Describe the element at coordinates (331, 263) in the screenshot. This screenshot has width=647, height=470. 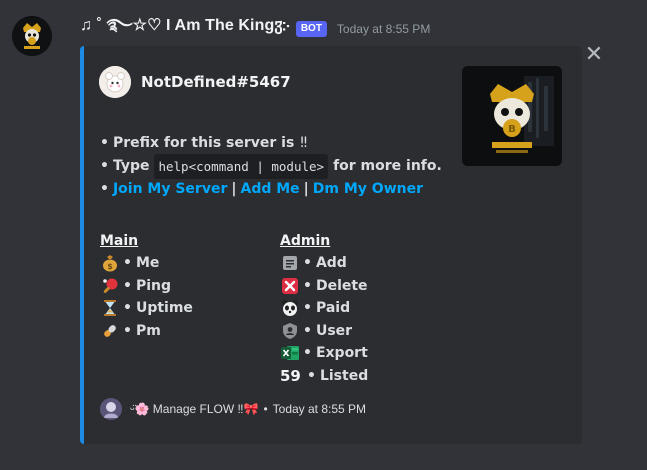
I see `admin-item-label: Add` at that location.